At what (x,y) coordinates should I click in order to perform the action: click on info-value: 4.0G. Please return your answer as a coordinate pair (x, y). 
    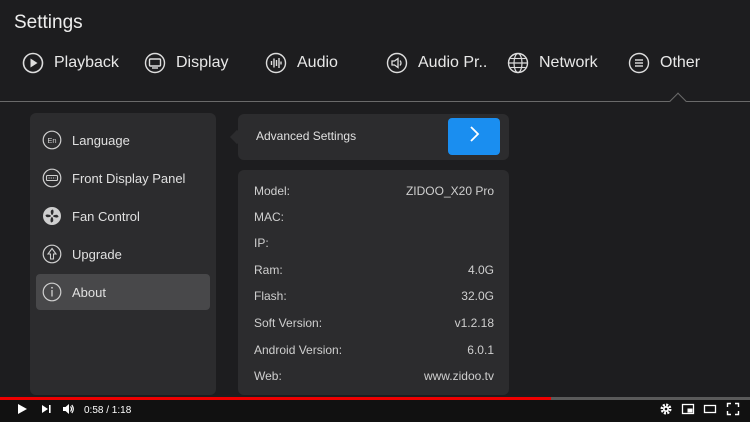
    Looking at the image, I should click on (480, 270).